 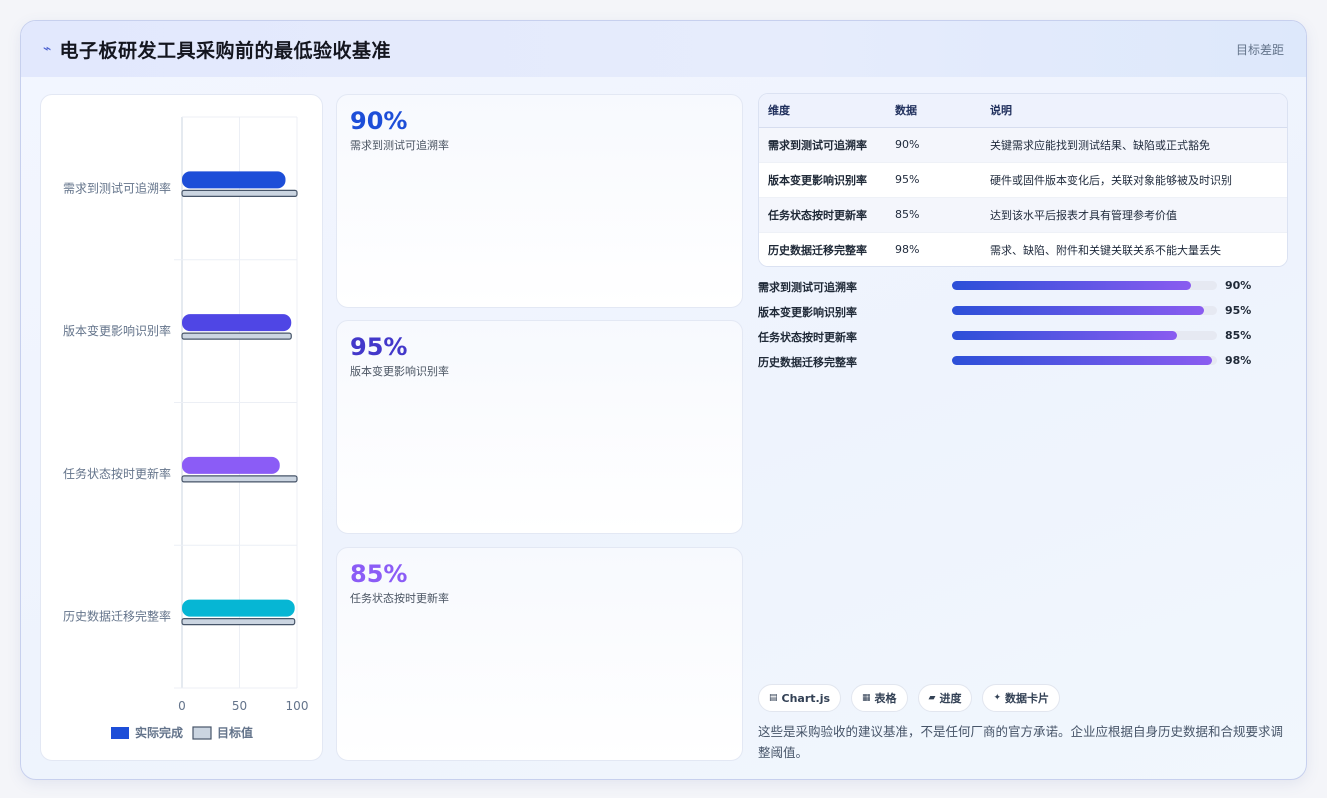 What do you see at coordinates (773, 698) in the screenshot?
I see `chart-icon: ▤` at bounding box center [773, 698].